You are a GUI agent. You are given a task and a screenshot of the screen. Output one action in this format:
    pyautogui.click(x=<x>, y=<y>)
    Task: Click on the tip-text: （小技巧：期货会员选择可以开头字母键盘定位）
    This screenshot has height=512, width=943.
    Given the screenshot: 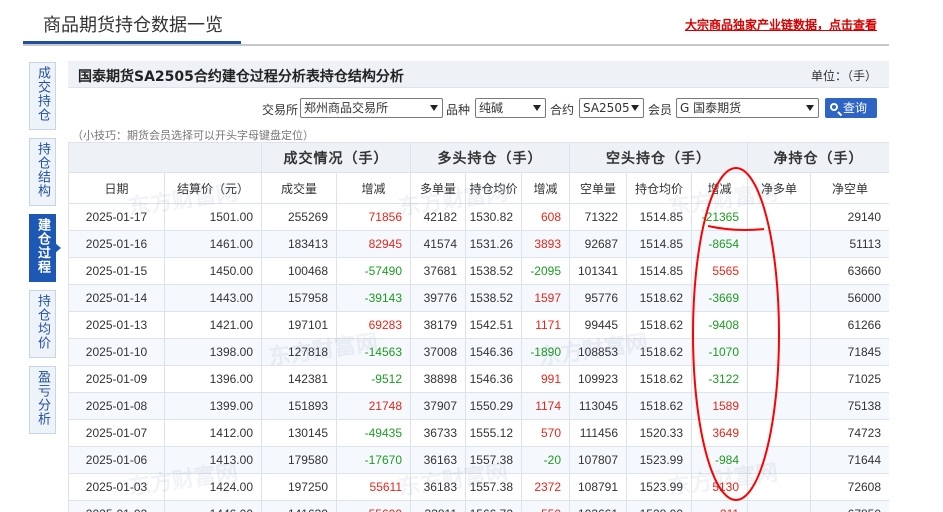 What is the action you would take?
    pyautogui.click(x=193, y=135)
    